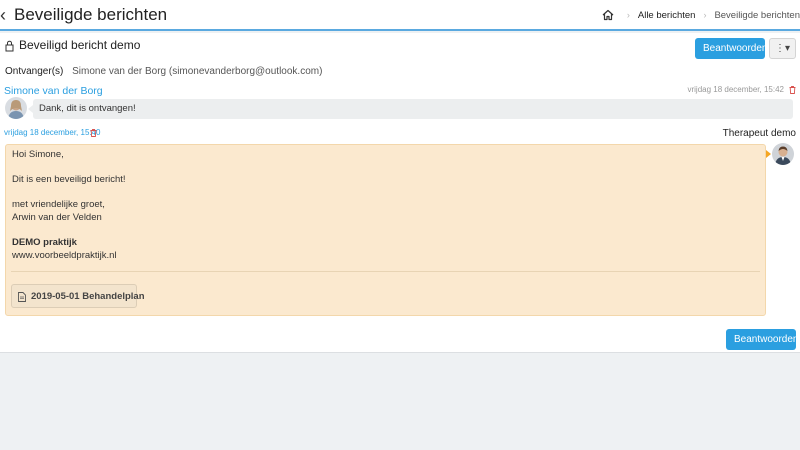  I want to click on message-line: Hoi Simone,, so click(38, 154).